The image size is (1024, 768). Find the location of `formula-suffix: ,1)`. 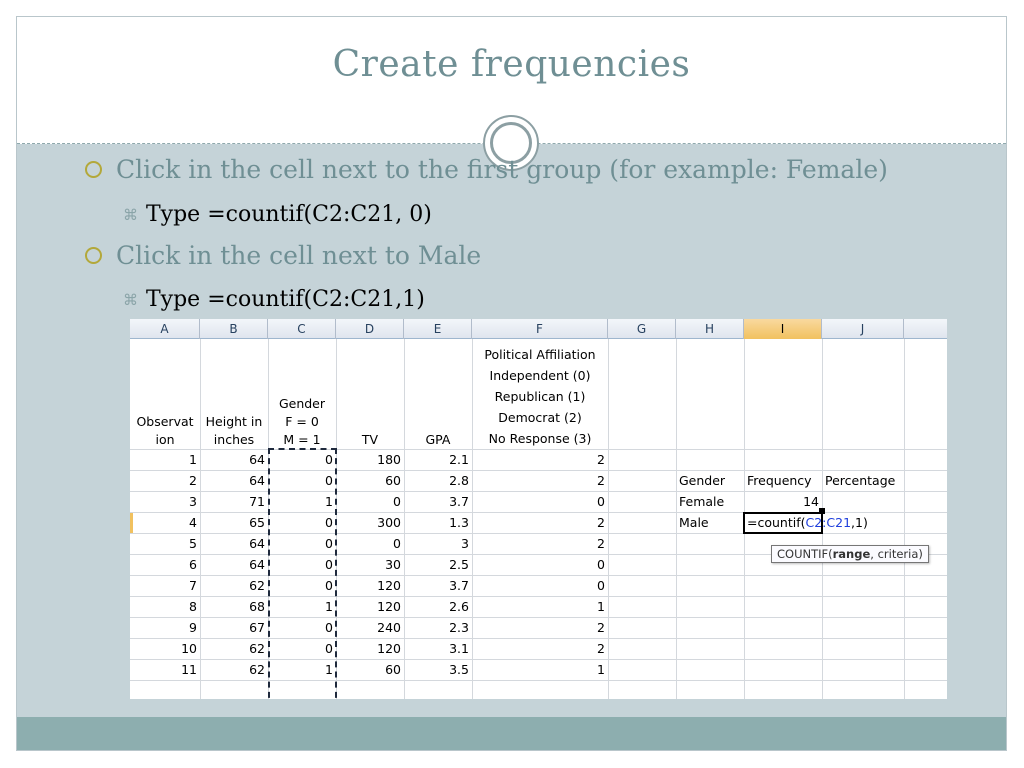

formula-suffix: ,1) is located at coordinates (859, 522).